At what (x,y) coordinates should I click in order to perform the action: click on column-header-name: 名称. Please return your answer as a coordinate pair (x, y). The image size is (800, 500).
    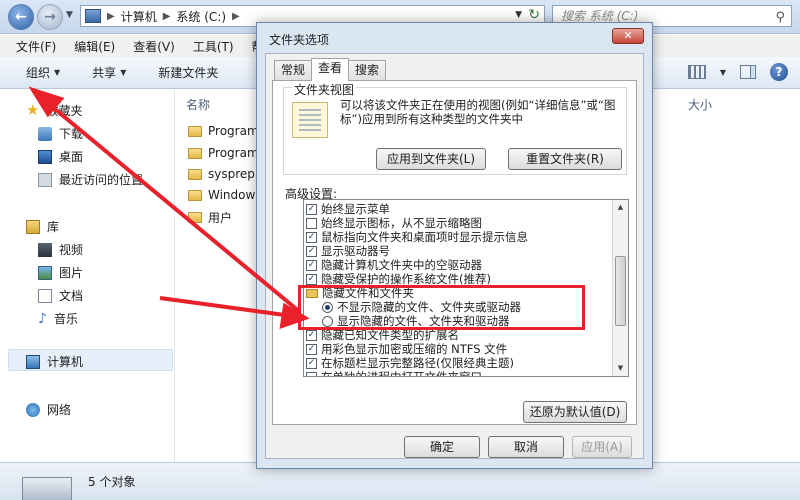
    Looking at the image, I should click on (198, 104).